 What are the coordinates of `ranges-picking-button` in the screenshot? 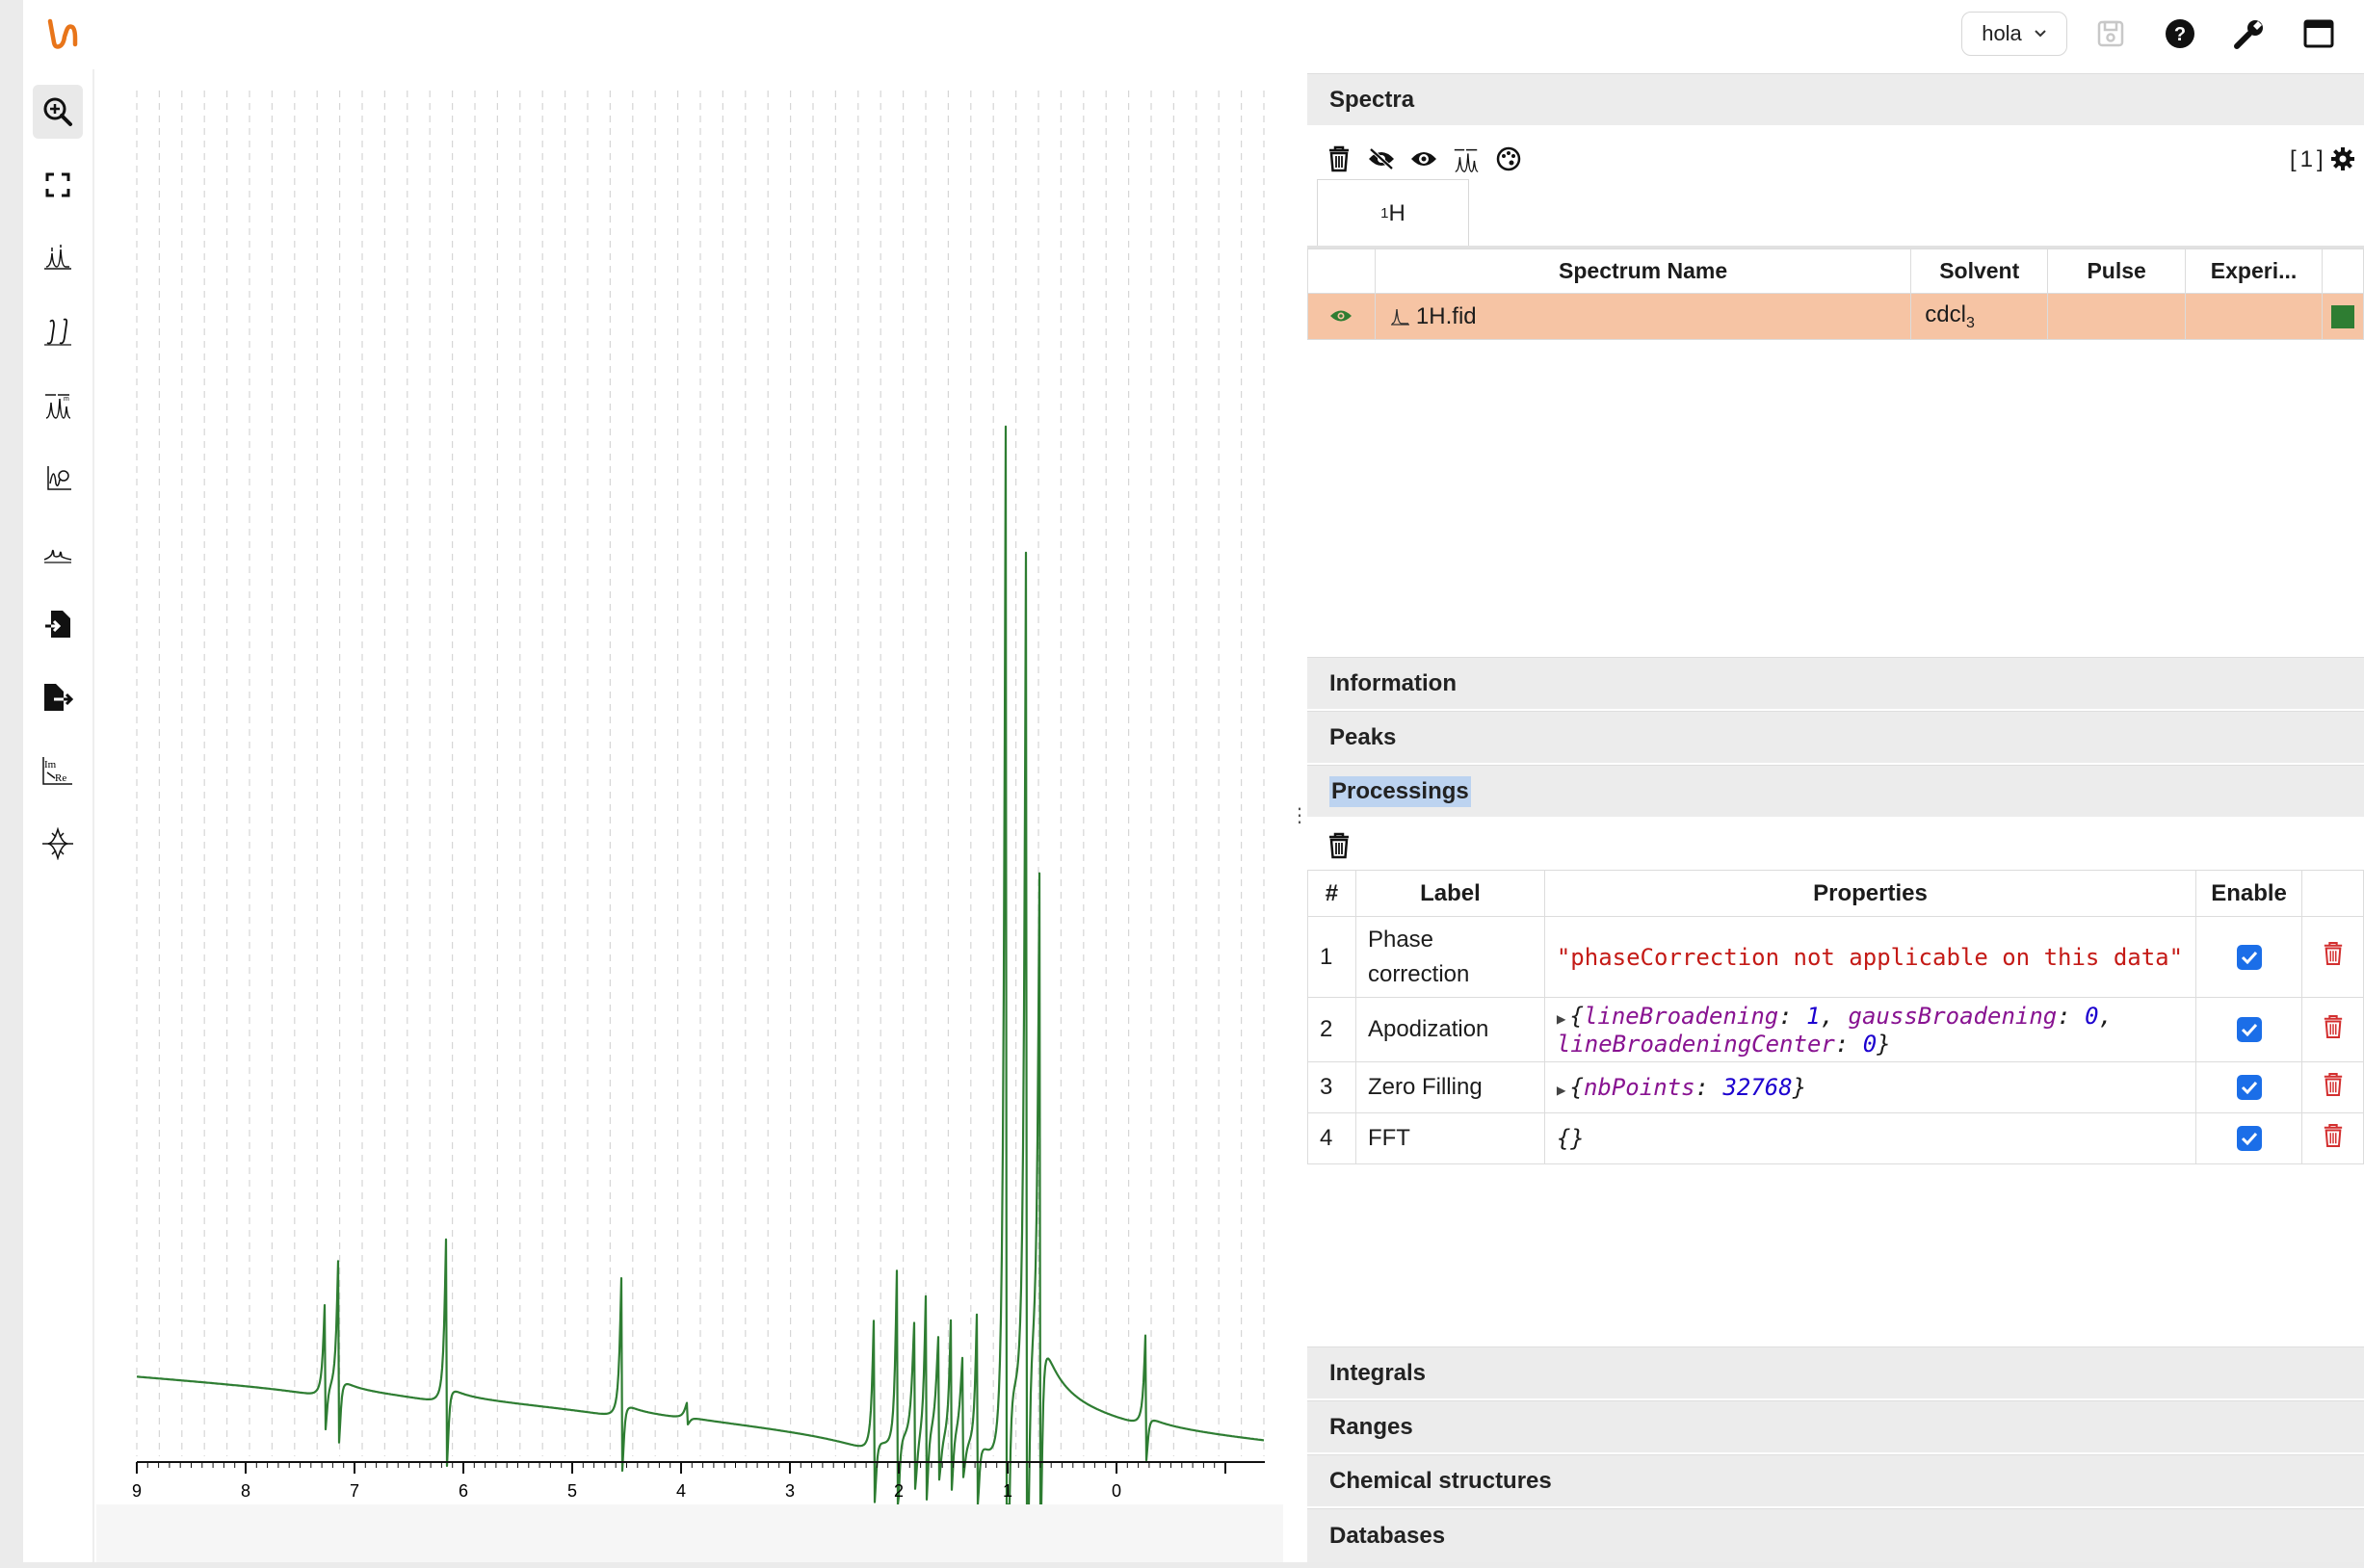 It's located at (1466, 159).